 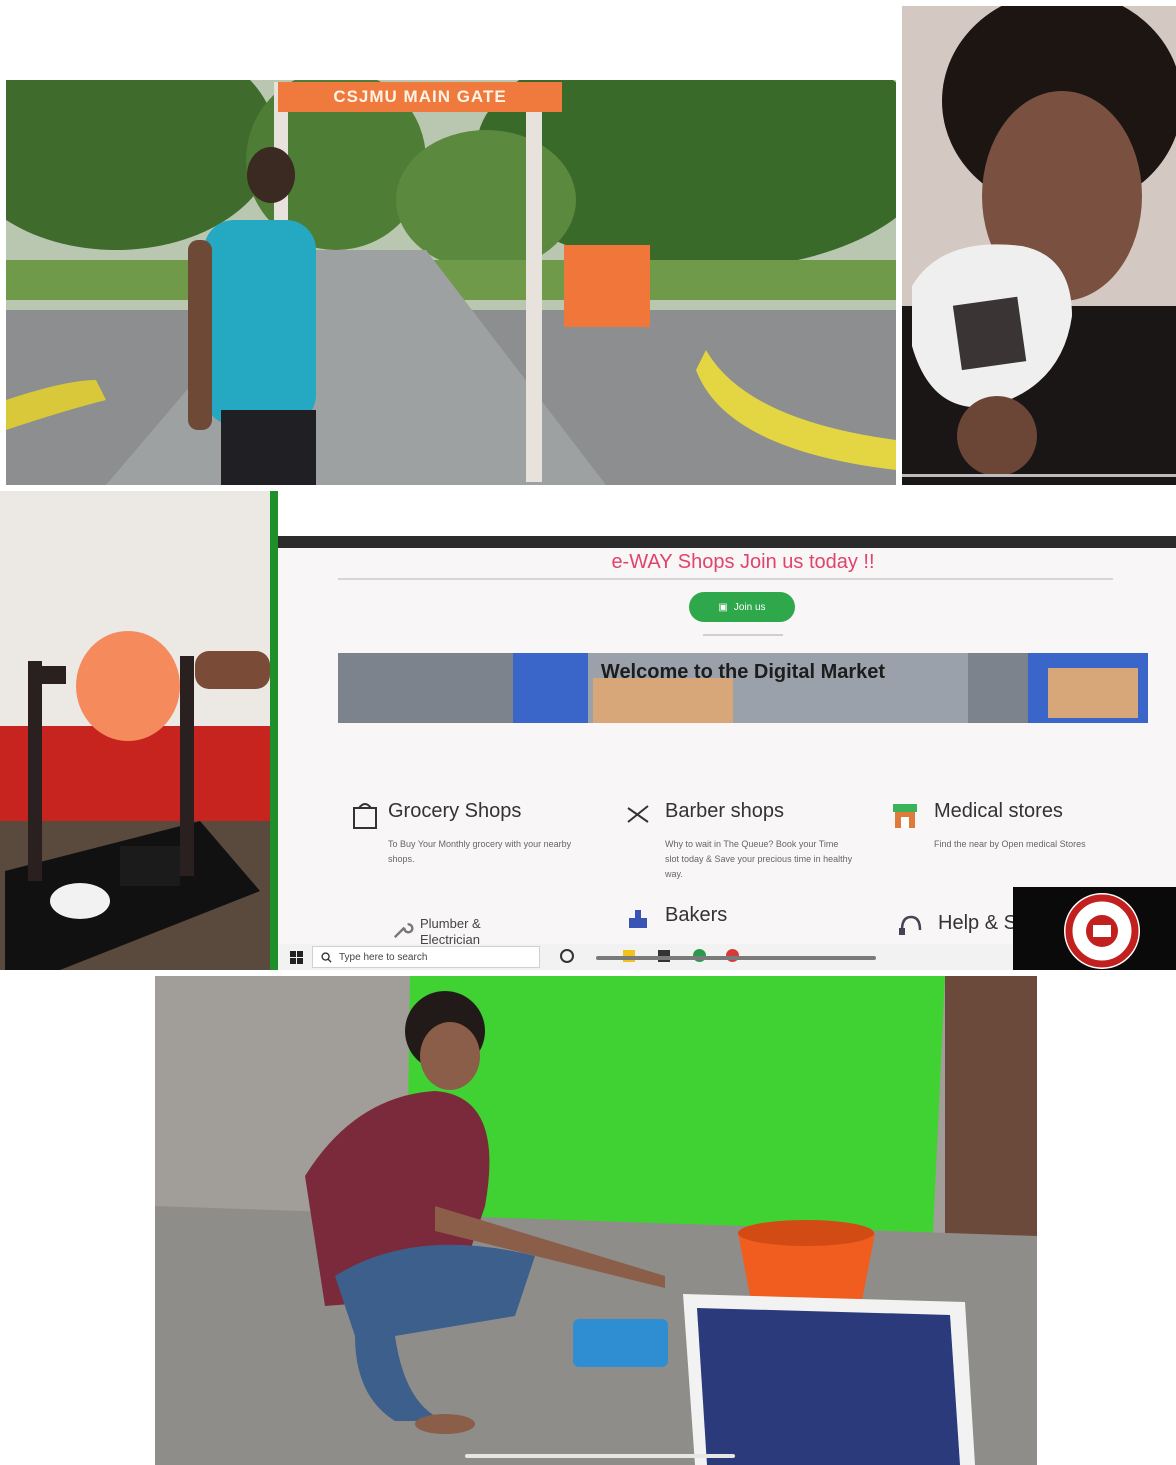 I want to click on category-title: Grocery Shops, so click(x=455, y=811).